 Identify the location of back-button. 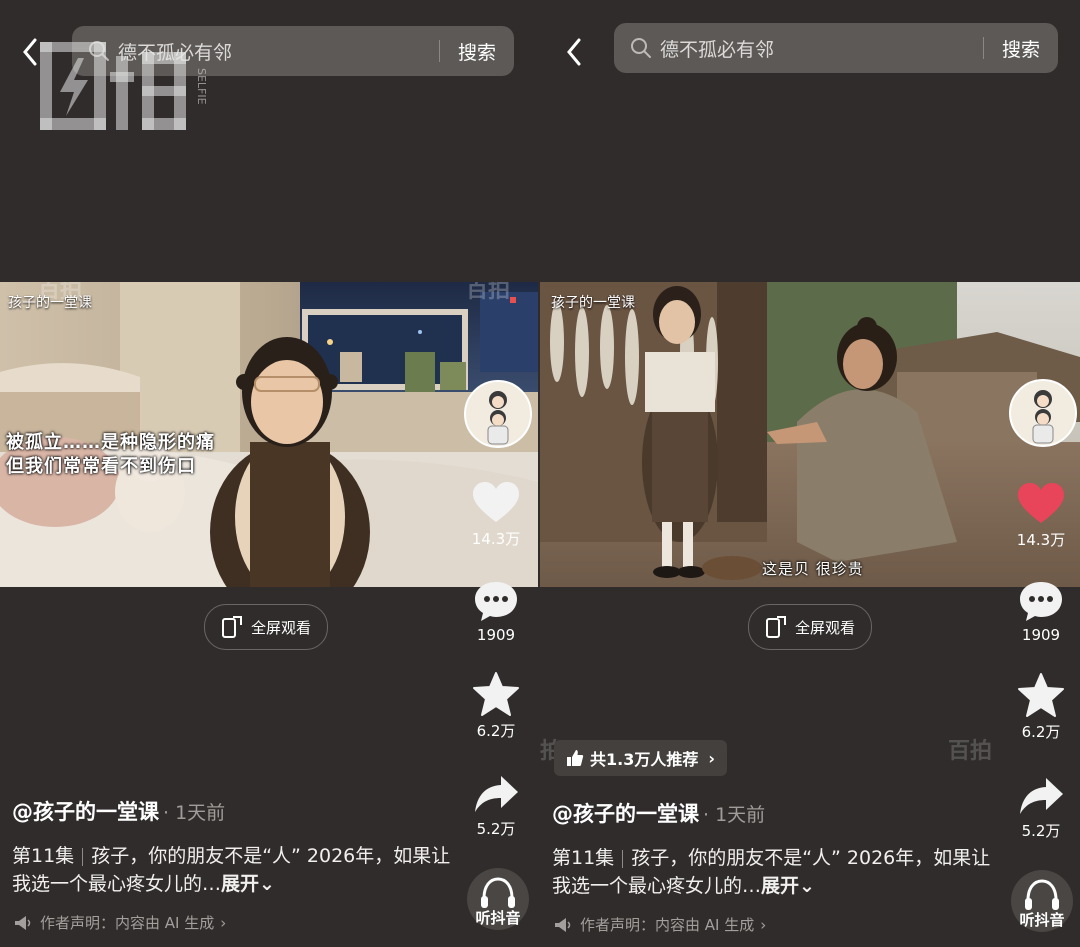
(574, 52).